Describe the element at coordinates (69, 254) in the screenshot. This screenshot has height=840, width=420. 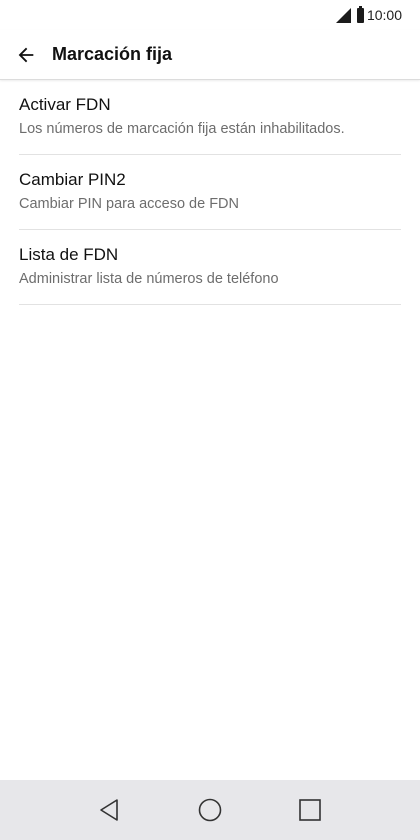
I see `list-item-title: Lista de FDN` at that location.